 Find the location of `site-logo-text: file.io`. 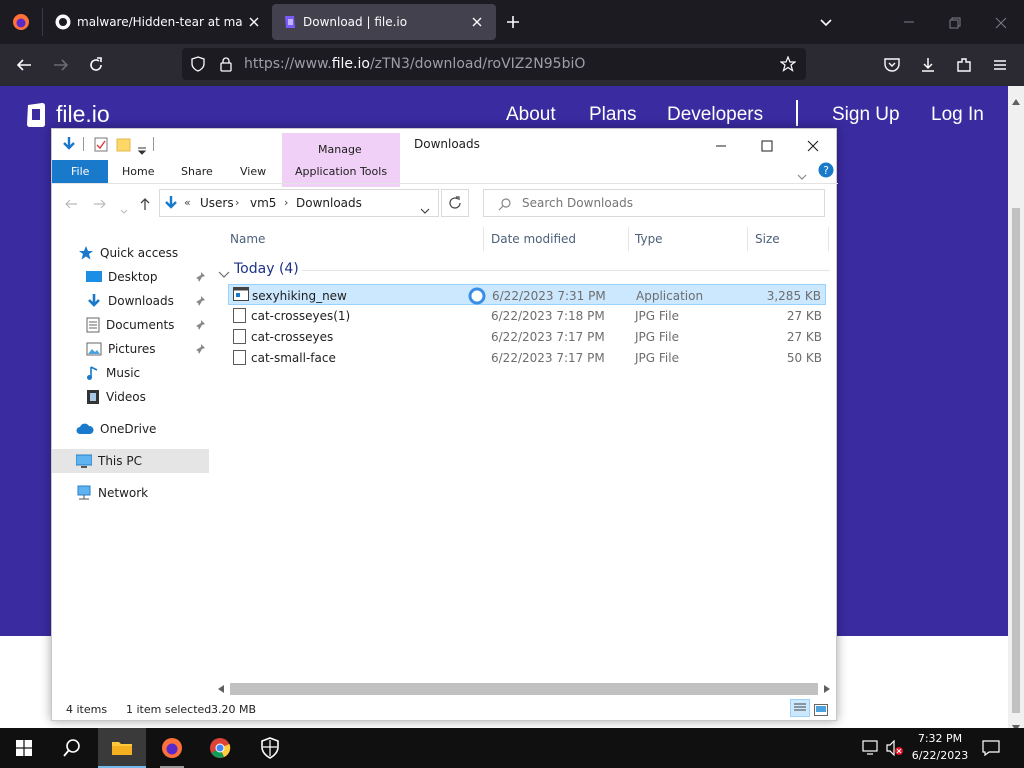

site-logo-text: file.io is located at coordinates (83, 114).